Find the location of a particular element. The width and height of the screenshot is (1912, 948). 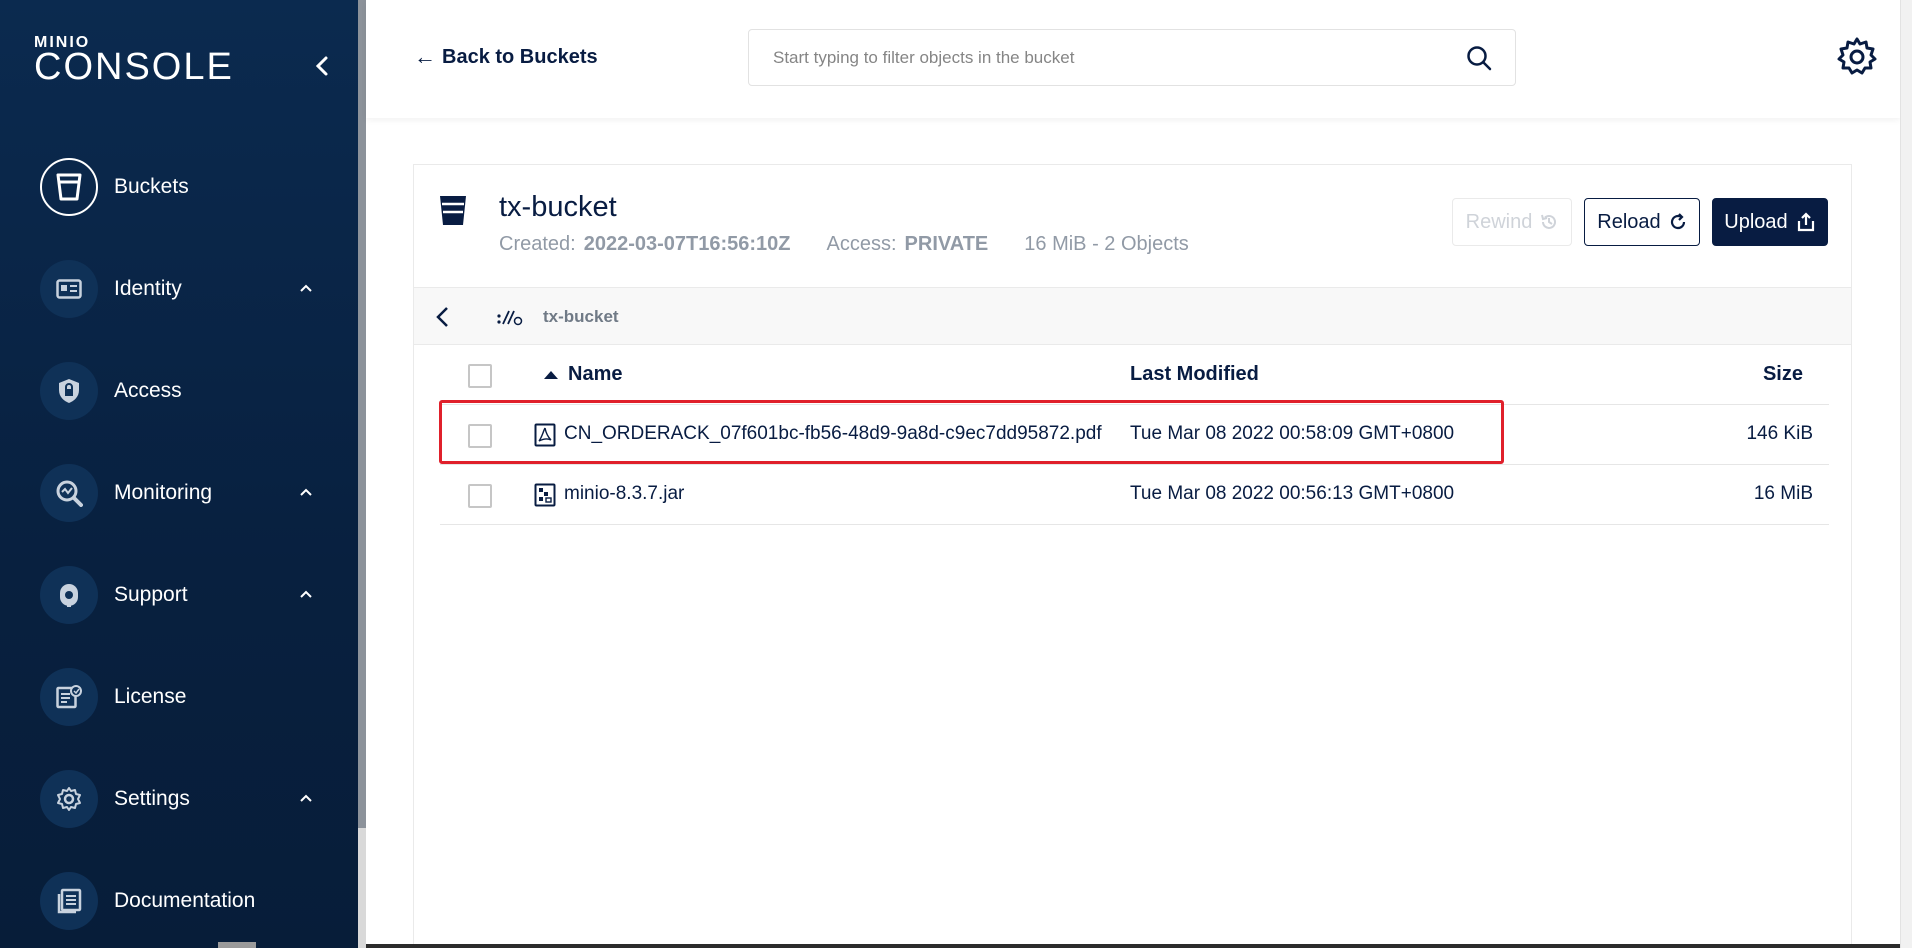

object-last-modified: Tue Mar 08 2022 00:58:09 GMT+0800 is located at coordinates (1292, 433).